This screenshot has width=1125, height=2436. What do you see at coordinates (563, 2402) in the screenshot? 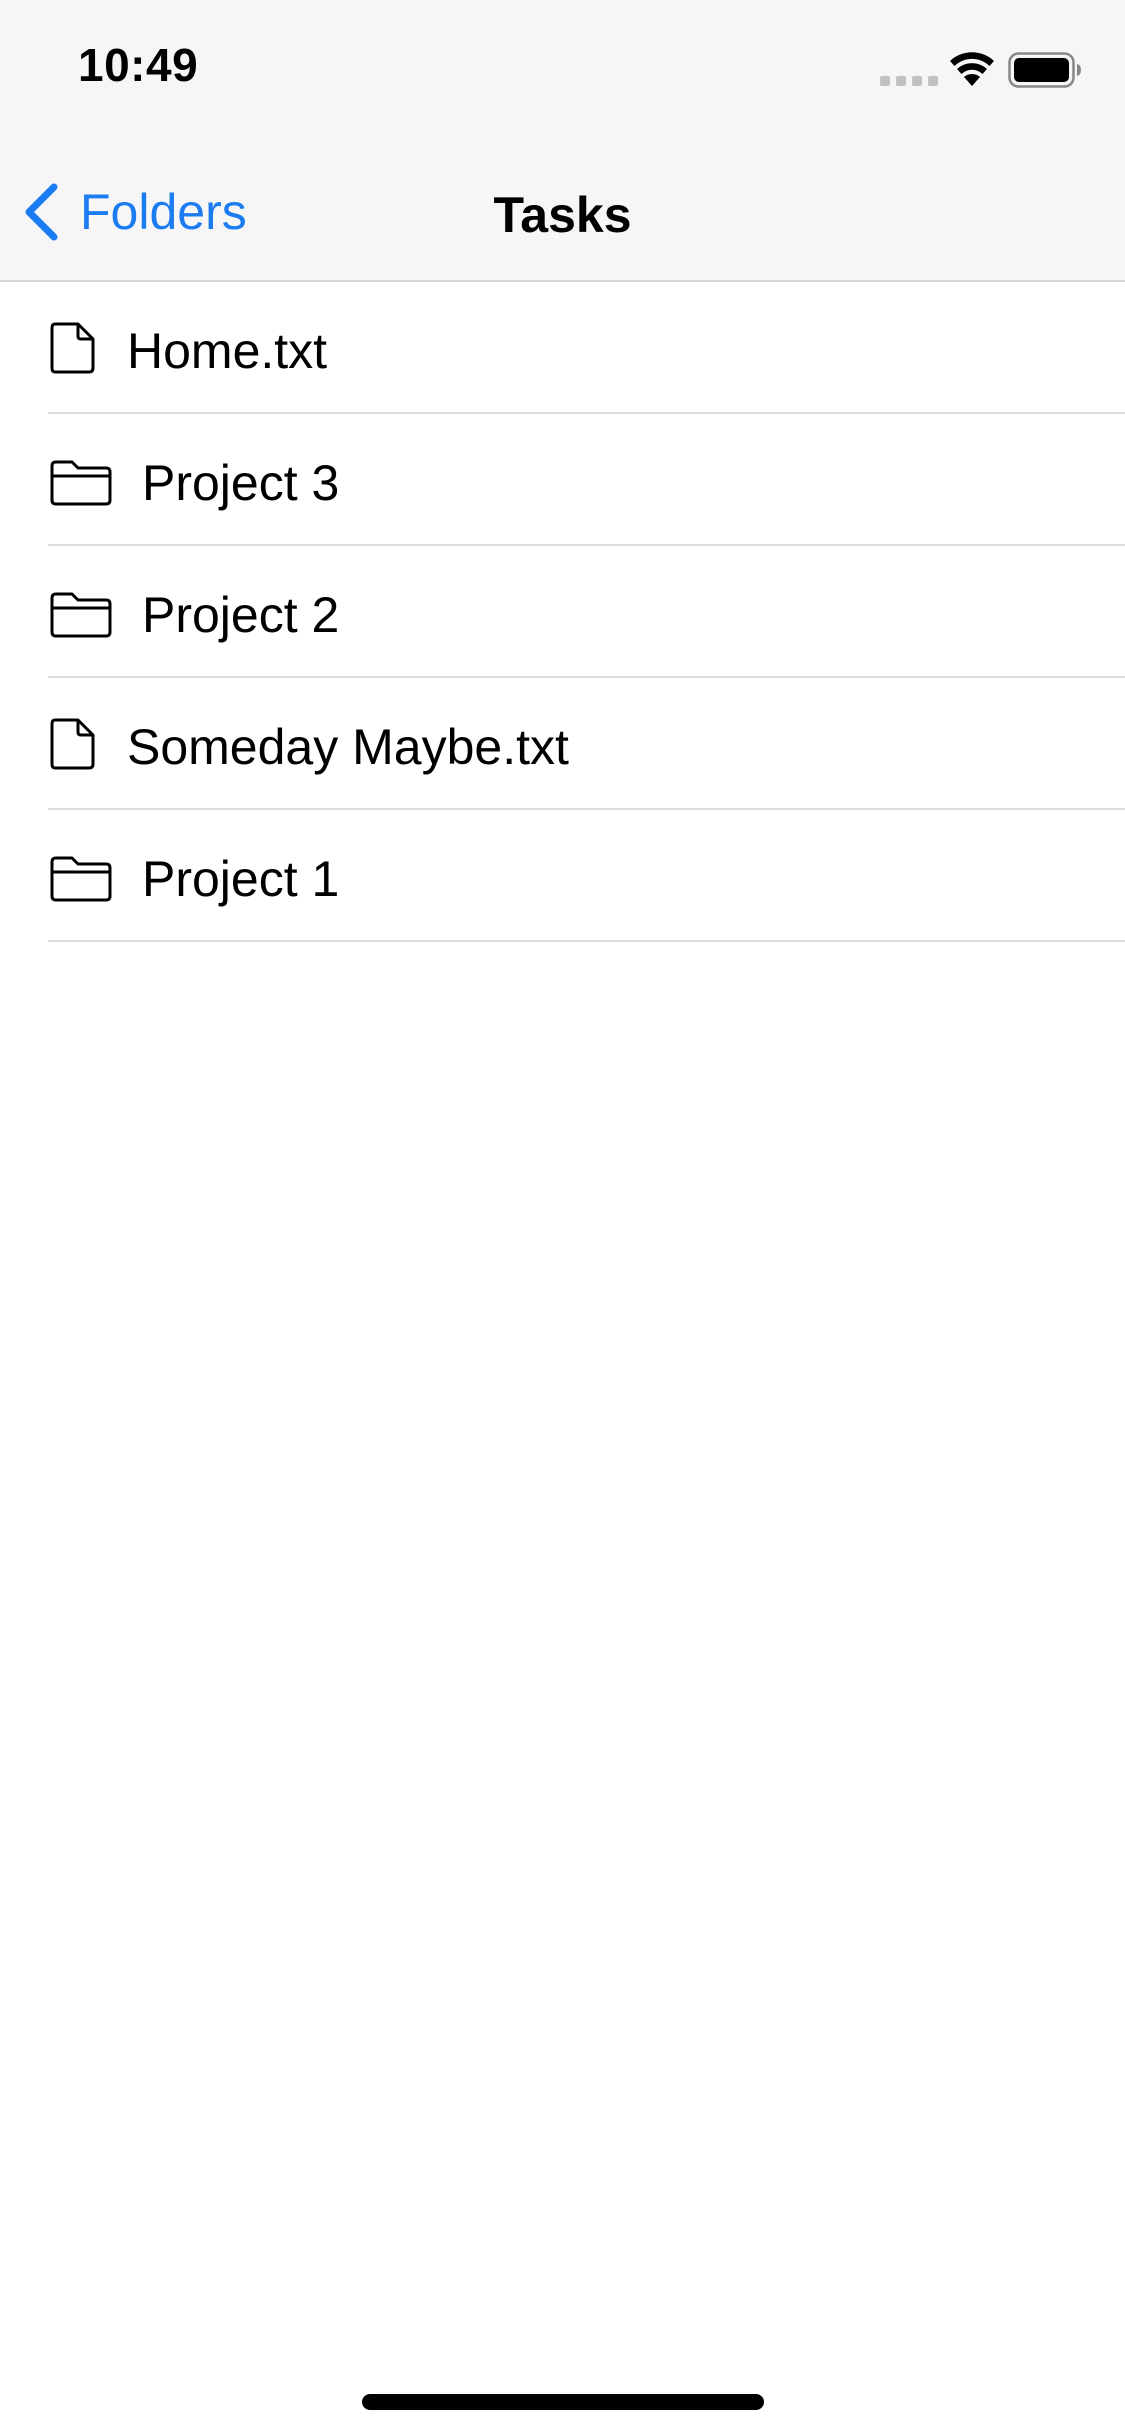
I see `home-indicator` at bounding box center [563, 2402].